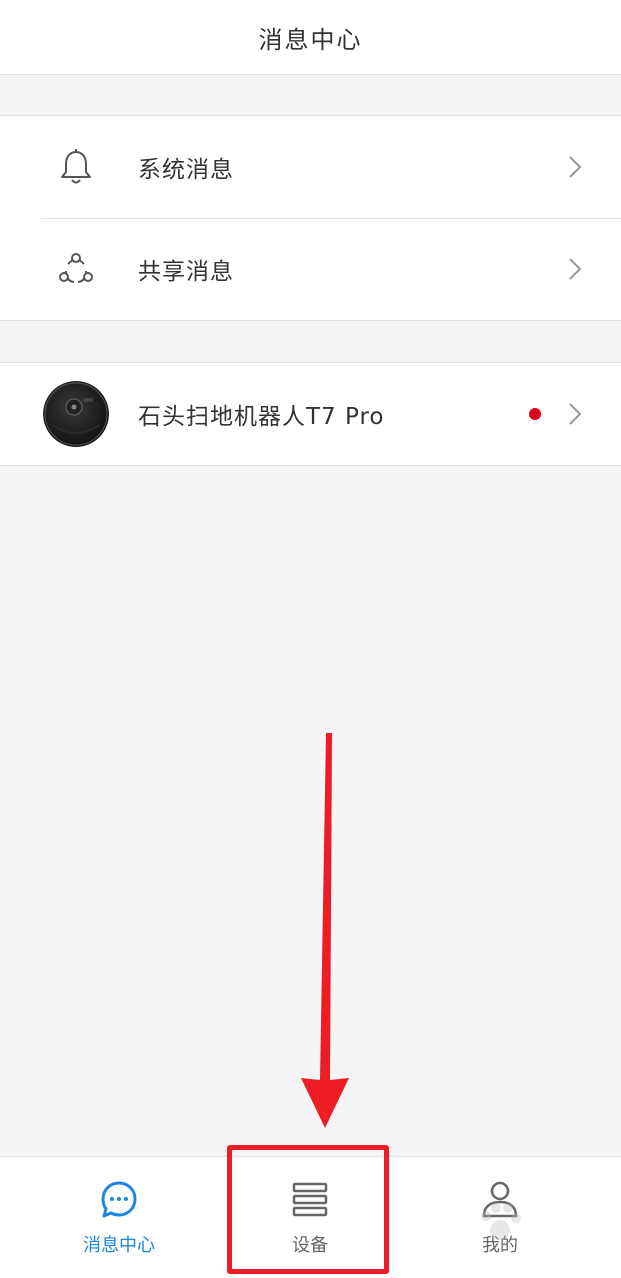  I want to click on tab-message-center: 消息中心, so click(119, 1217).